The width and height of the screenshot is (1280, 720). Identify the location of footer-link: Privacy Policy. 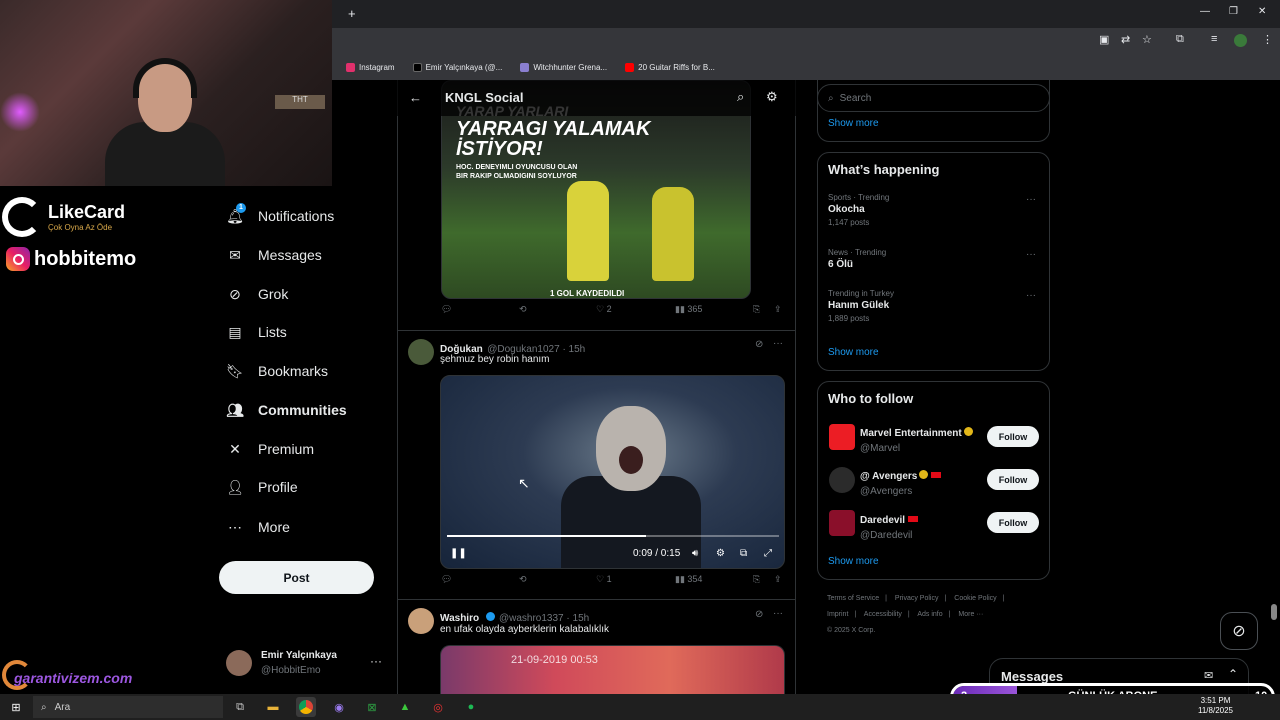
(917, 598).